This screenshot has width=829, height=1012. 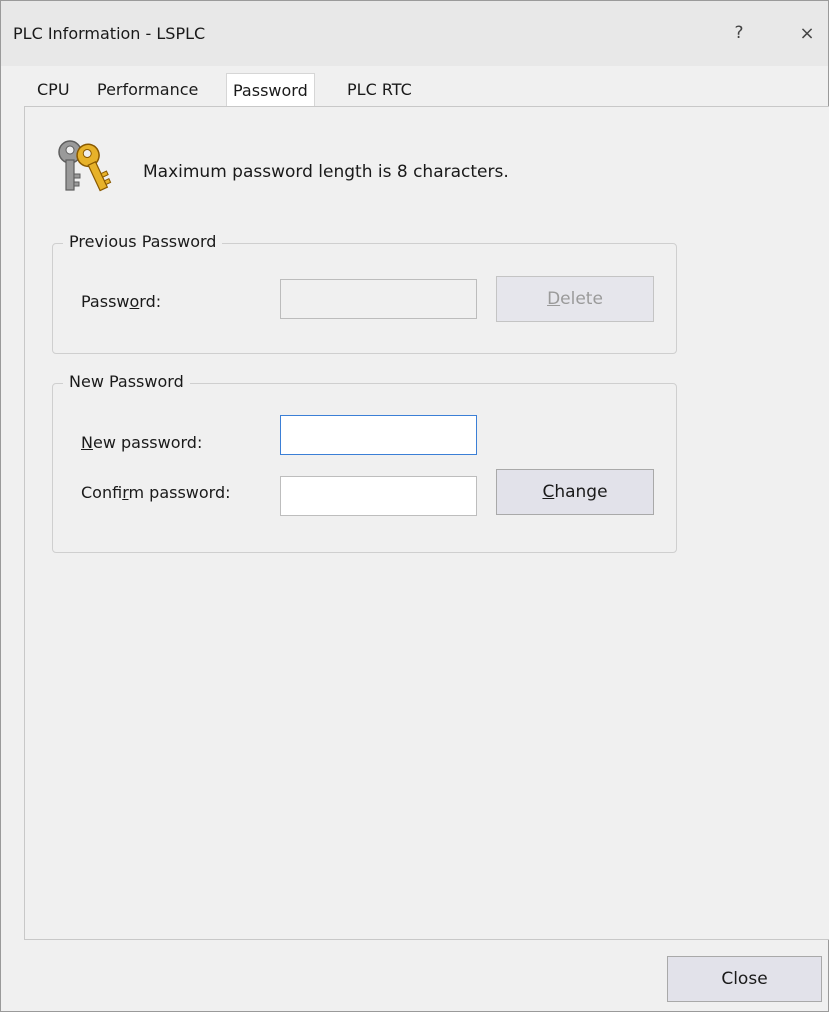 I want to click on tab-strip: CPU Performance Password PLC RTC, so click(x=414, y=90).